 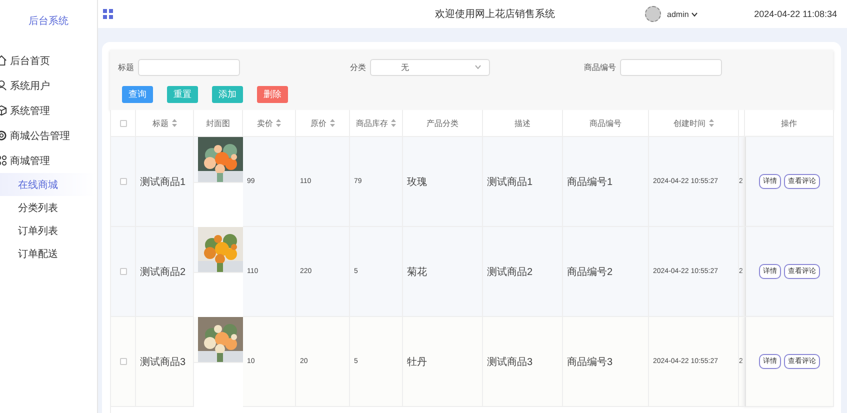 What do you see at coordinates (653, 14) in the screenshot?
I see `avatar-icon` at bounding box center [653, 14].